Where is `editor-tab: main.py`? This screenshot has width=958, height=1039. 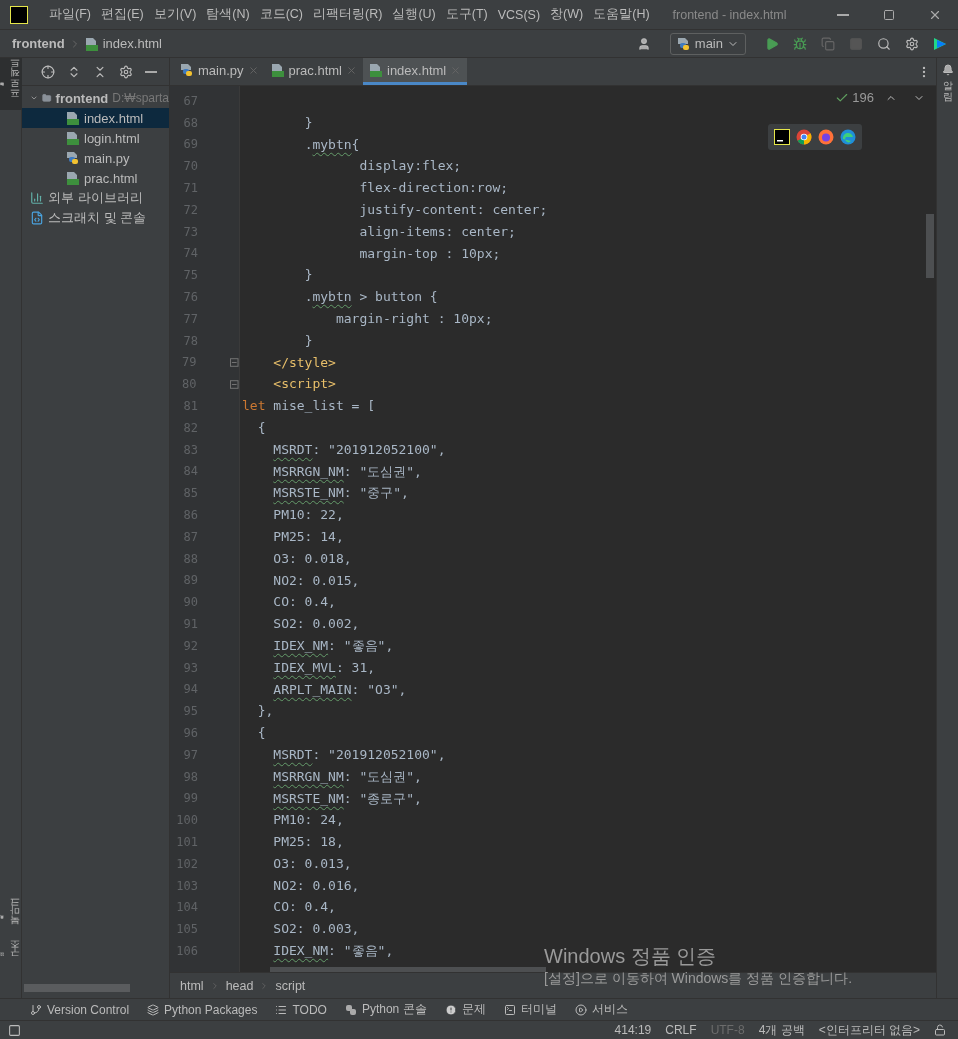
editor-tab: main.py is located at coordinates (219, 71).